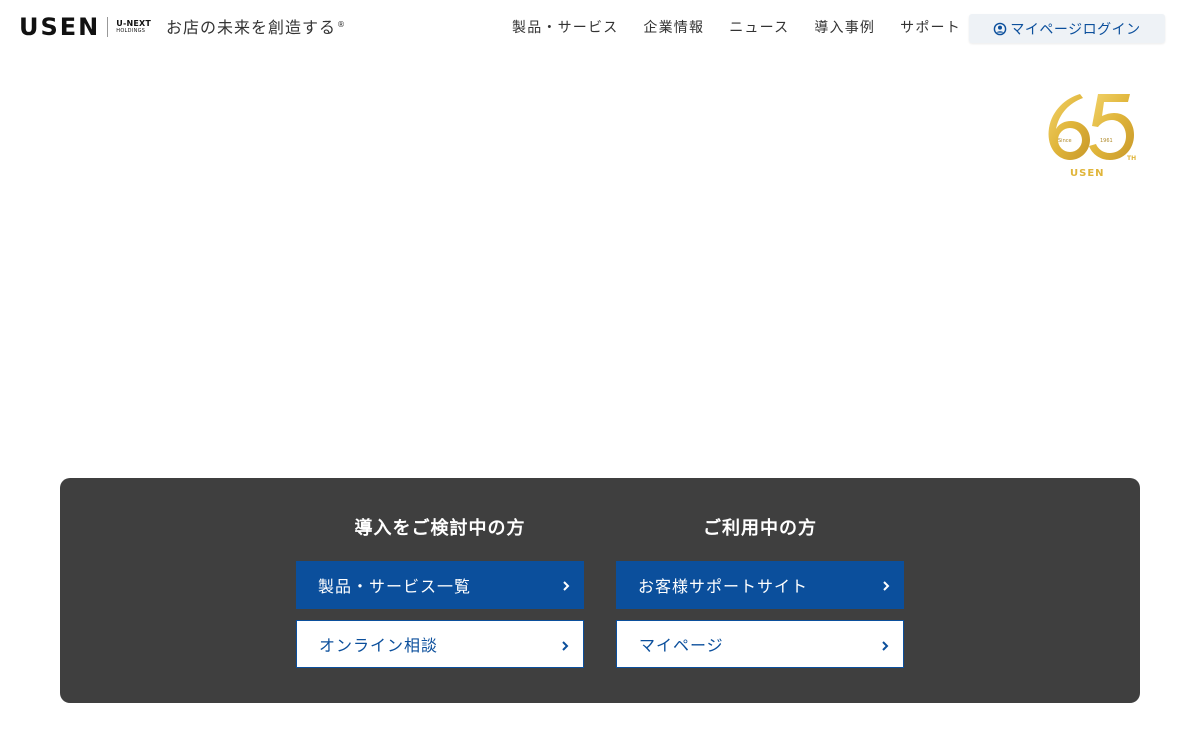 The image size is (1200, 750). Describe the element at coordinates (760, 528) in the screenshot. I see `current-users-heading: ご利用中の方` at that location.